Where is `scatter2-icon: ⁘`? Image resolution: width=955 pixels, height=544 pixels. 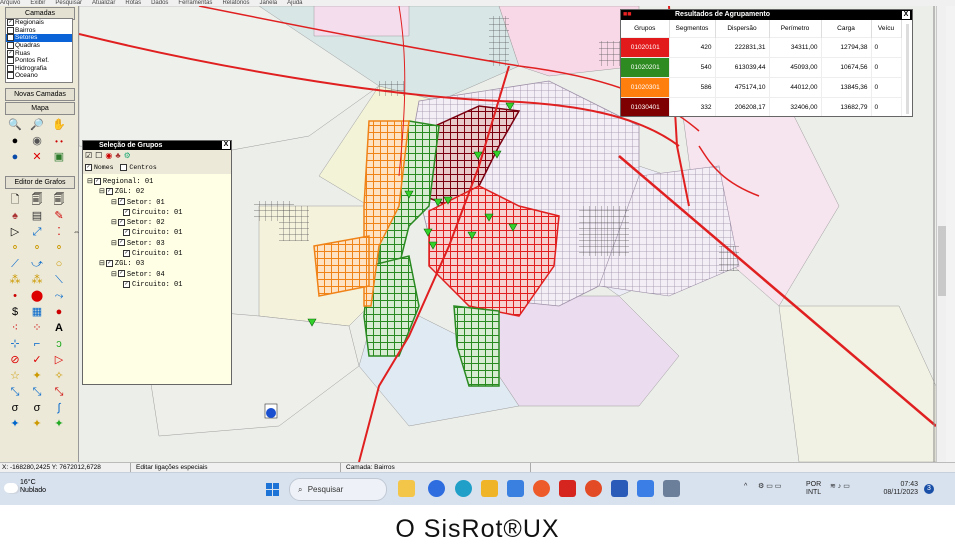
scatter2-icon: ⁘ is located at coordinates (37, 328).